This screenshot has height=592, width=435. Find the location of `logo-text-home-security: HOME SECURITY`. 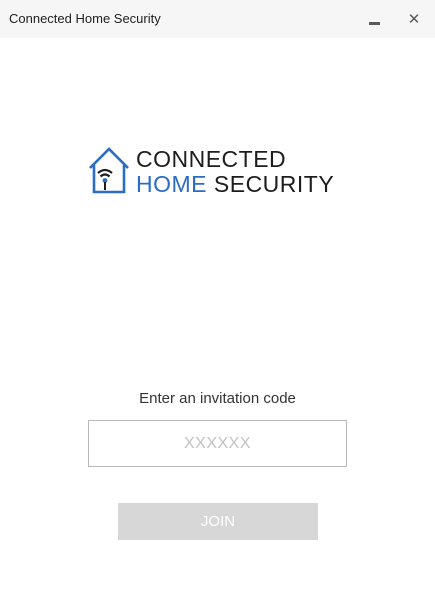

logo-text-home-security: HOME SECURITY is located at coordinates (235, 184).